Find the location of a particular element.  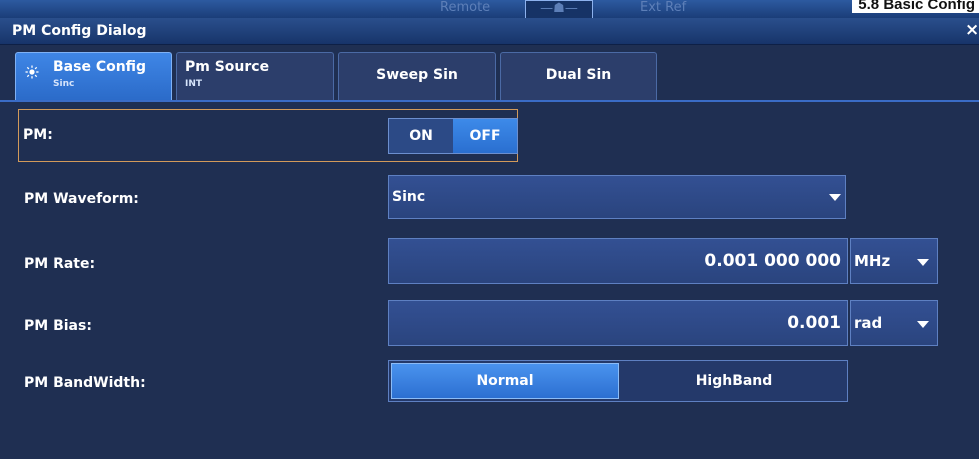

ext-ref-indicator: Ext Ref is located at coordinates (663, 7).